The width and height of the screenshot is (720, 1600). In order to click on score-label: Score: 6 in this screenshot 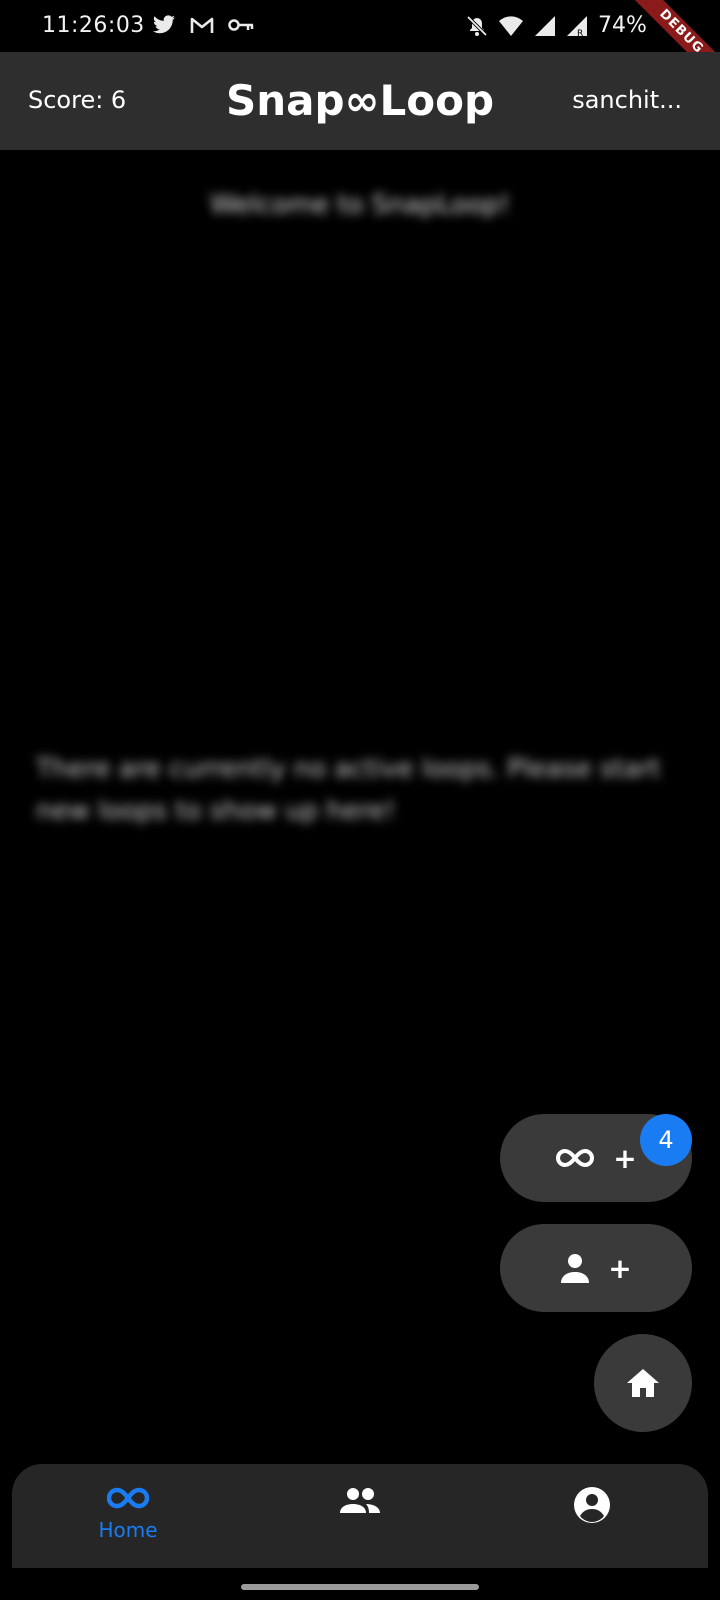, I will do `click(77, 100)`.